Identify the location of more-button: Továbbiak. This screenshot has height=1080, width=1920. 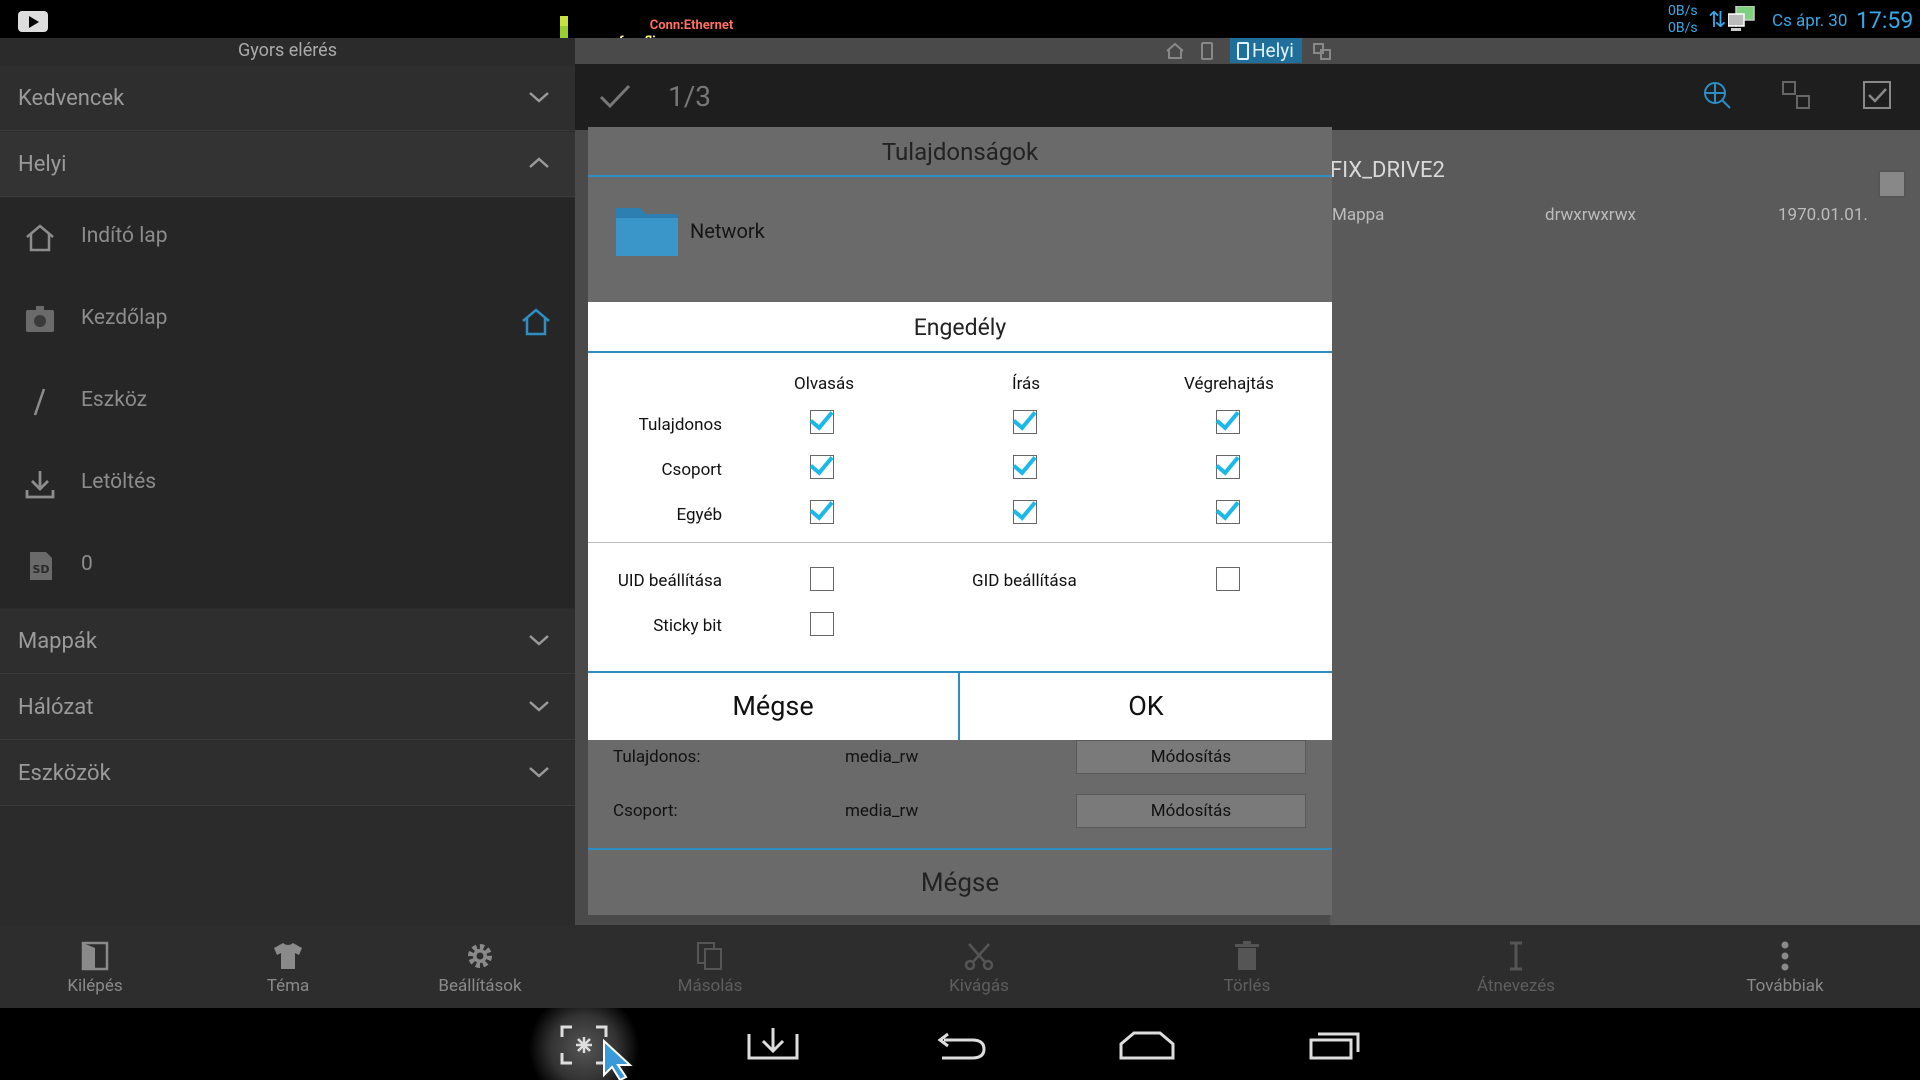
(1785, 968).